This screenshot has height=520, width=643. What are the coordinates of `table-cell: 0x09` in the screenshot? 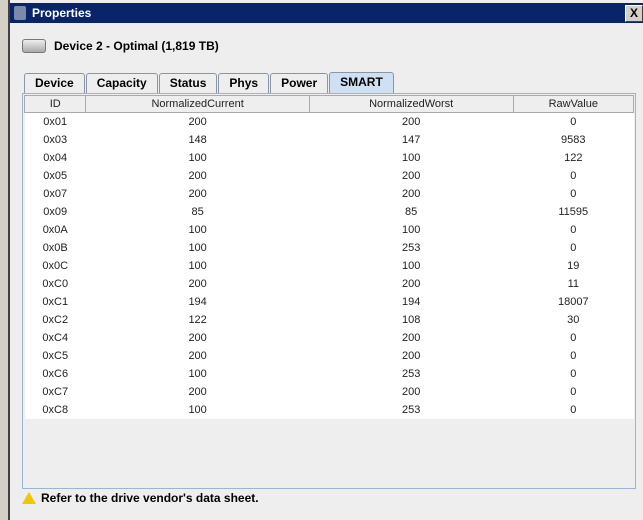 It's located at (55, 212).